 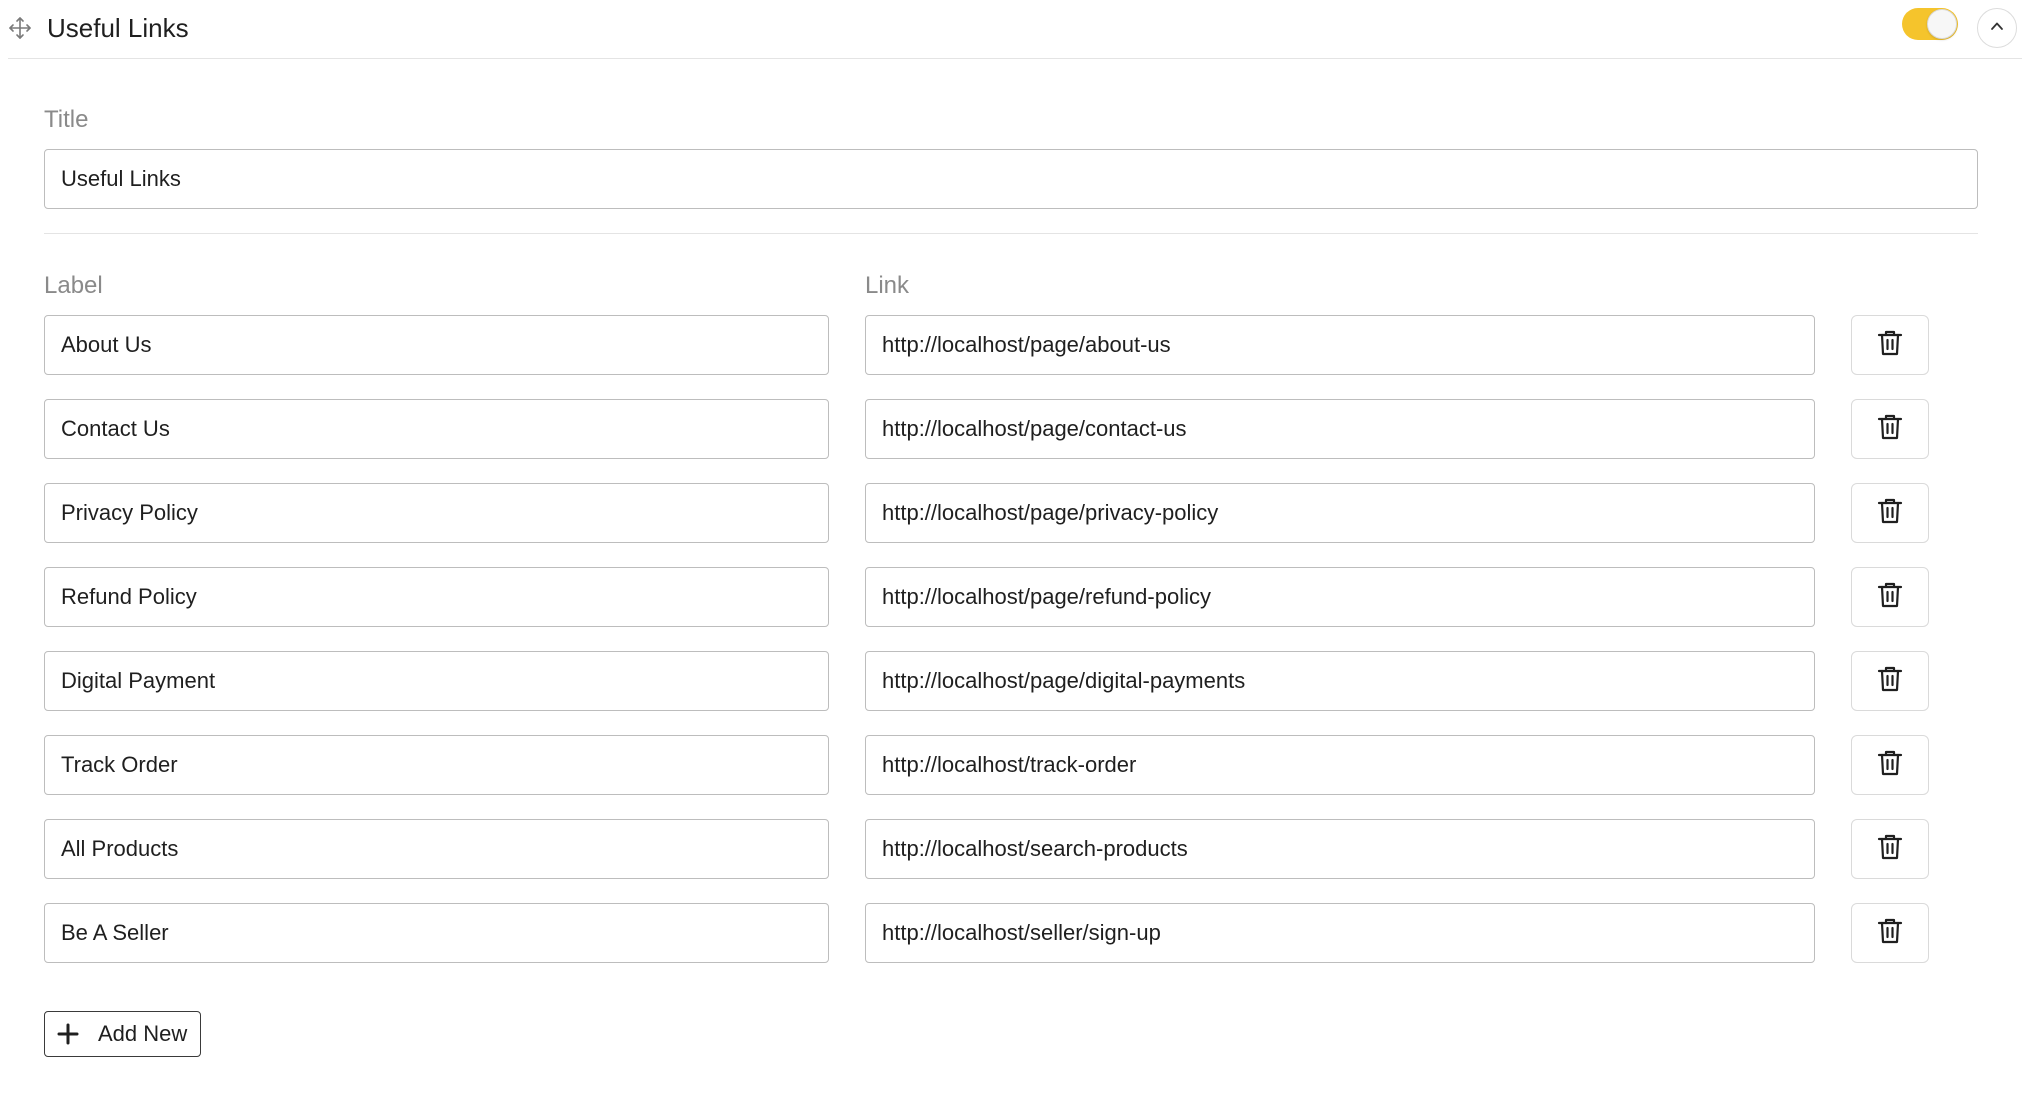 I want to click on link-input: http://localhost/page/about-us, so click(x=1340, y=345).